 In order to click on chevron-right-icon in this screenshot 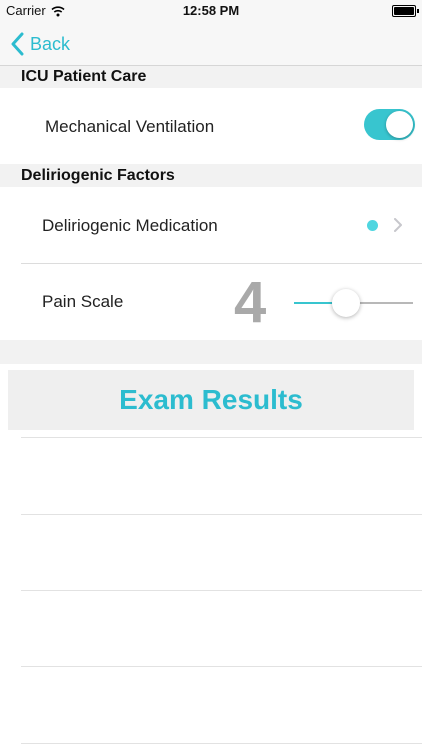, I will do `click(398, 225)`.